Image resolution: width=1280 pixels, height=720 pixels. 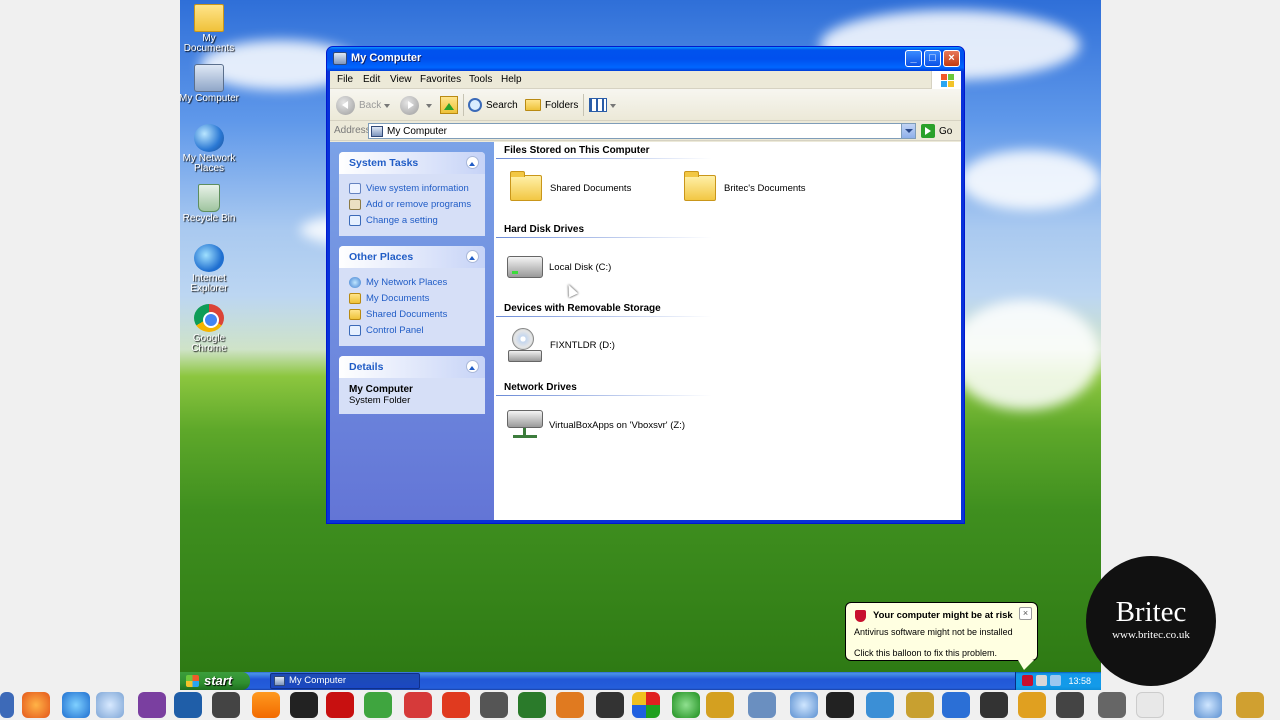 I want to click on link-label: My Documents, so click(x=398, y=298).